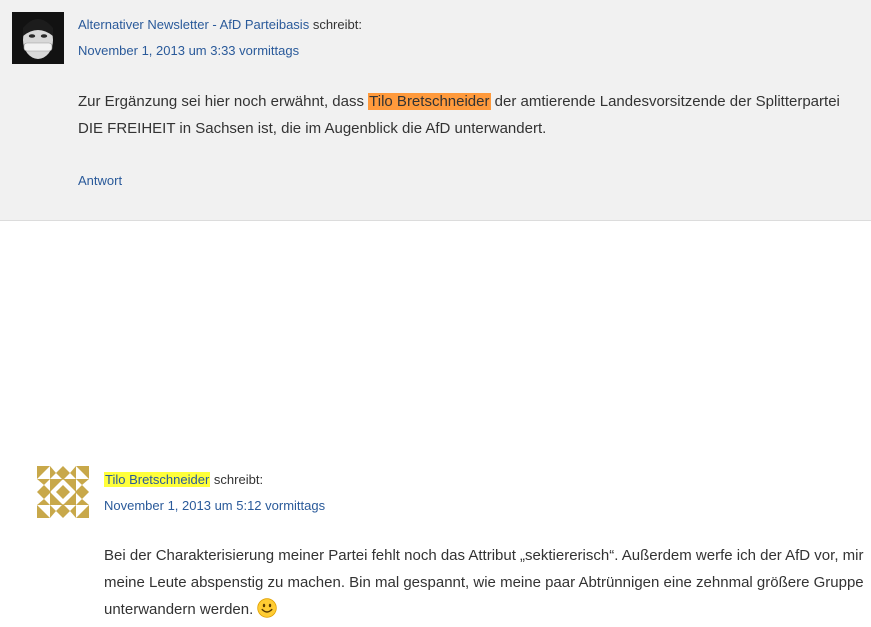  Describe the element at coordinates (267, 612) in the screenshot. I see `smiley-icon` at that location.